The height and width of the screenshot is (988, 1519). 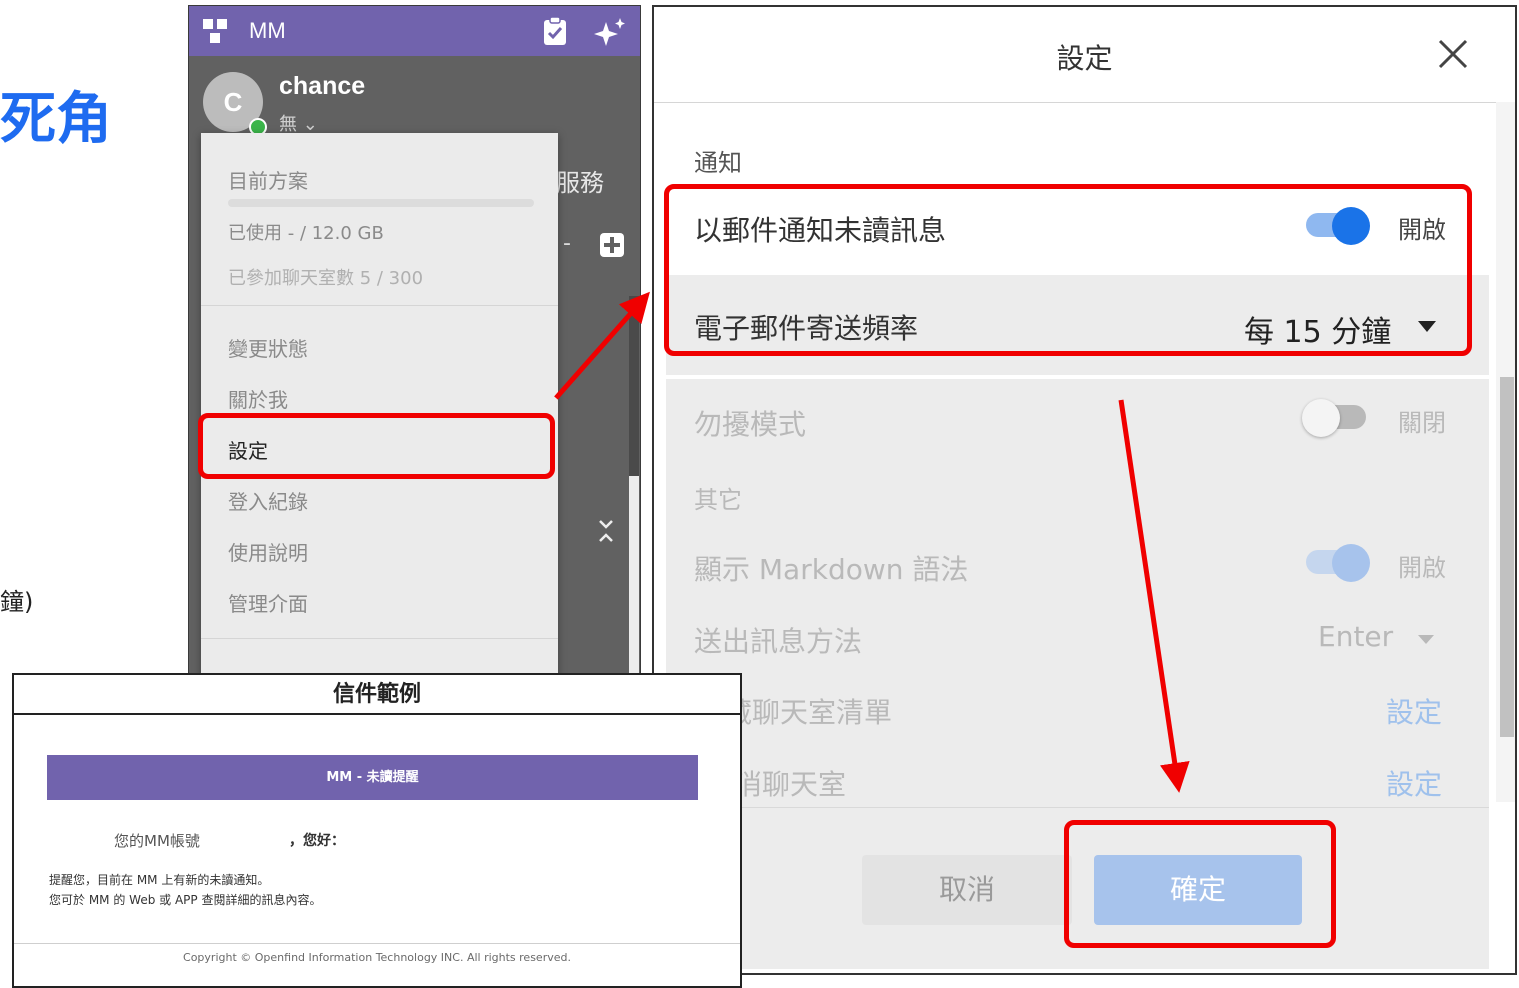 I want to click on menu-item-change-status: 變更狀態, so click(x=268, y=347).